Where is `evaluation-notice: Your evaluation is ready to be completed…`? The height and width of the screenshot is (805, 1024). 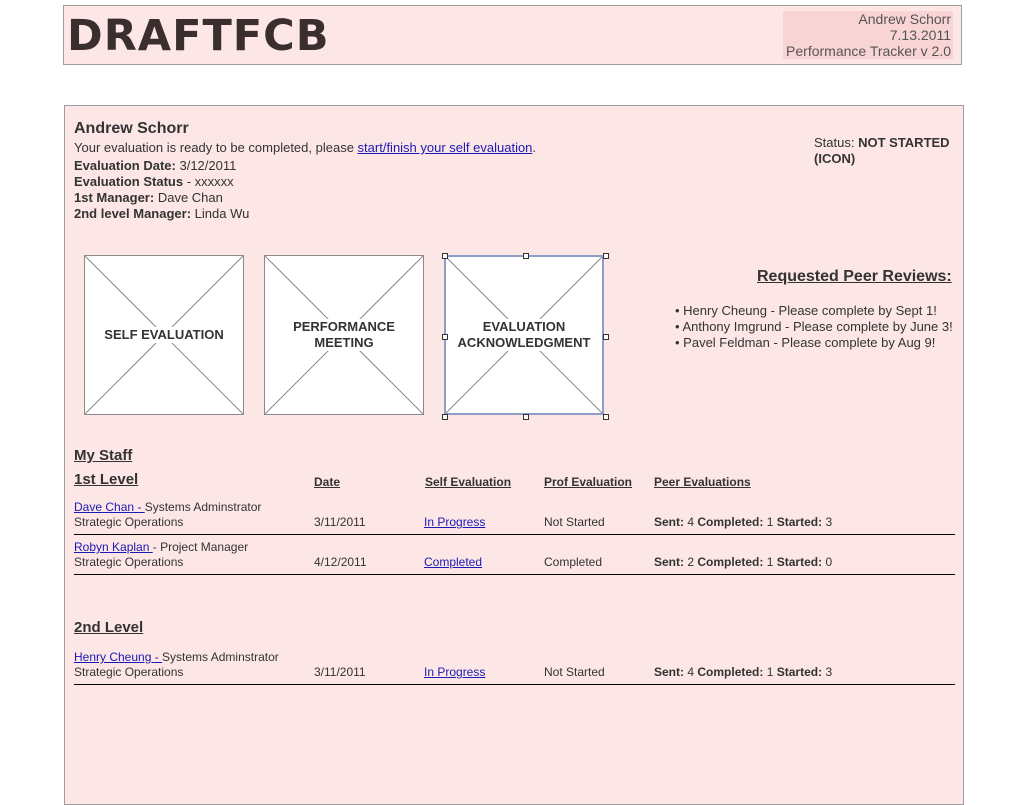
evaluation-notice: Your evaluation is ready to be completed… is located at coordinates (305, 147).